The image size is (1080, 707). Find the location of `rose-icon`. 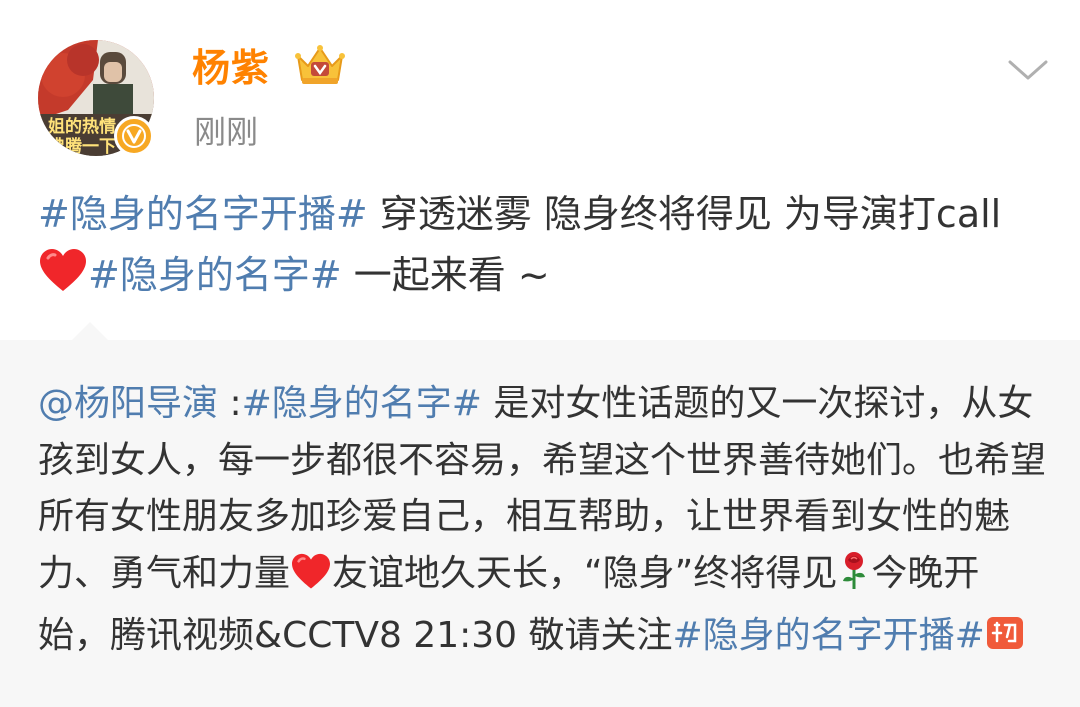

rose-icon is located at coordinates (854, 580).